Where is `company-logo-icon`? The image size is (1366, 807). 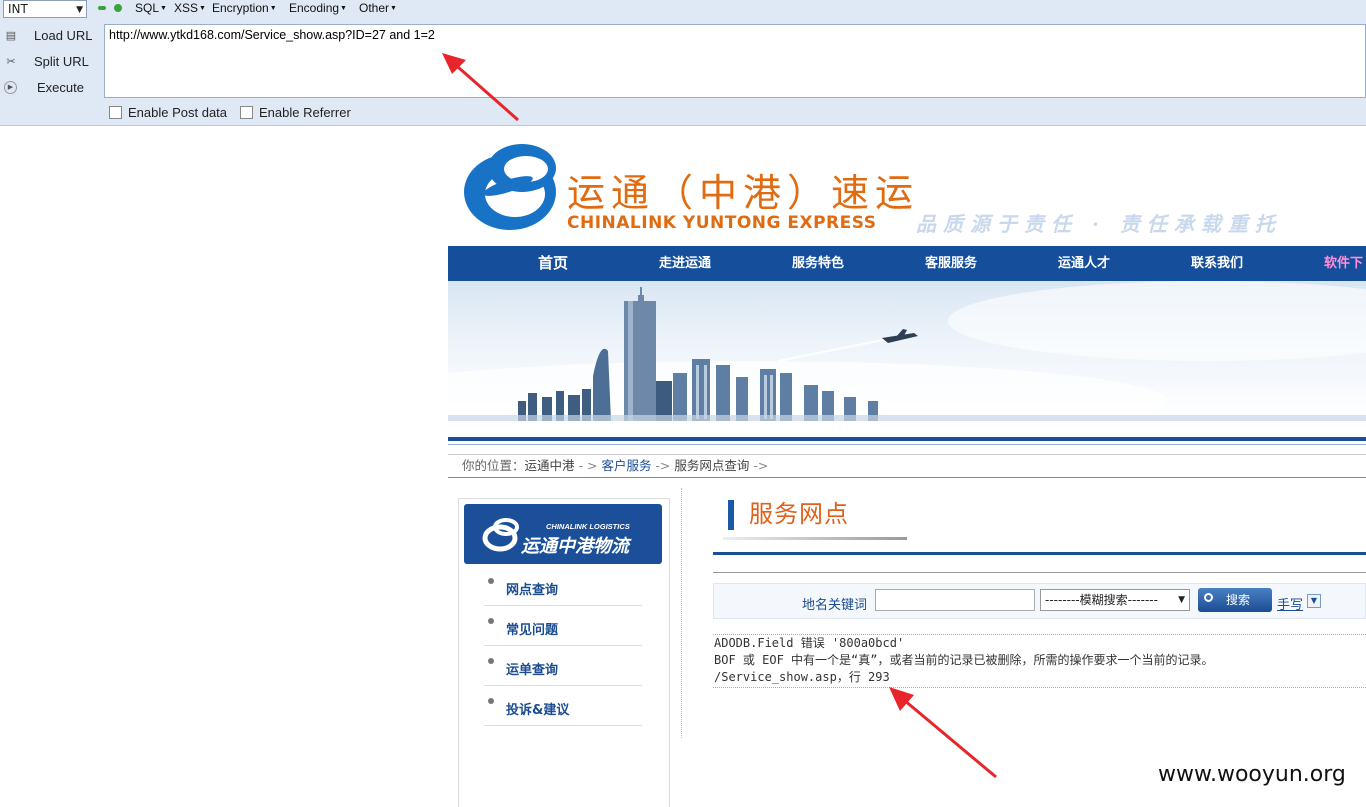
company-logo-icon is located at coordinates (510, 187).